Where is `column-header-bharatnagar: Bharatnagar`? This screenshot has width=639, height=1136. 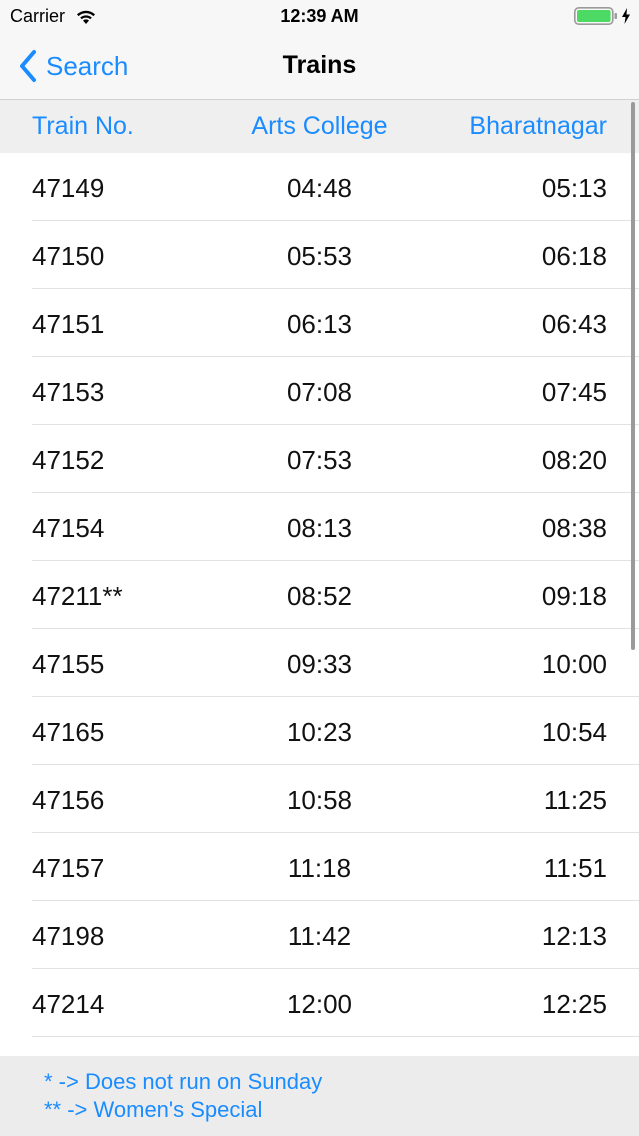
column-header-bharatnagar: Bharatnagar is located at coordinates (538, 126).